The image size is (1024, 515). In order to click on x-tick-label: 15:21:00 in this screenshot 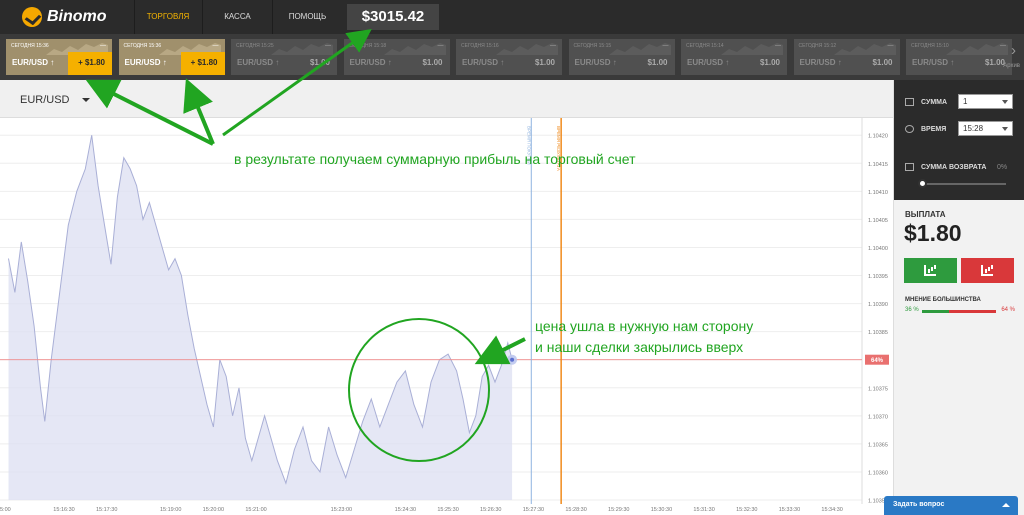, I will do `click(255, 510)`.